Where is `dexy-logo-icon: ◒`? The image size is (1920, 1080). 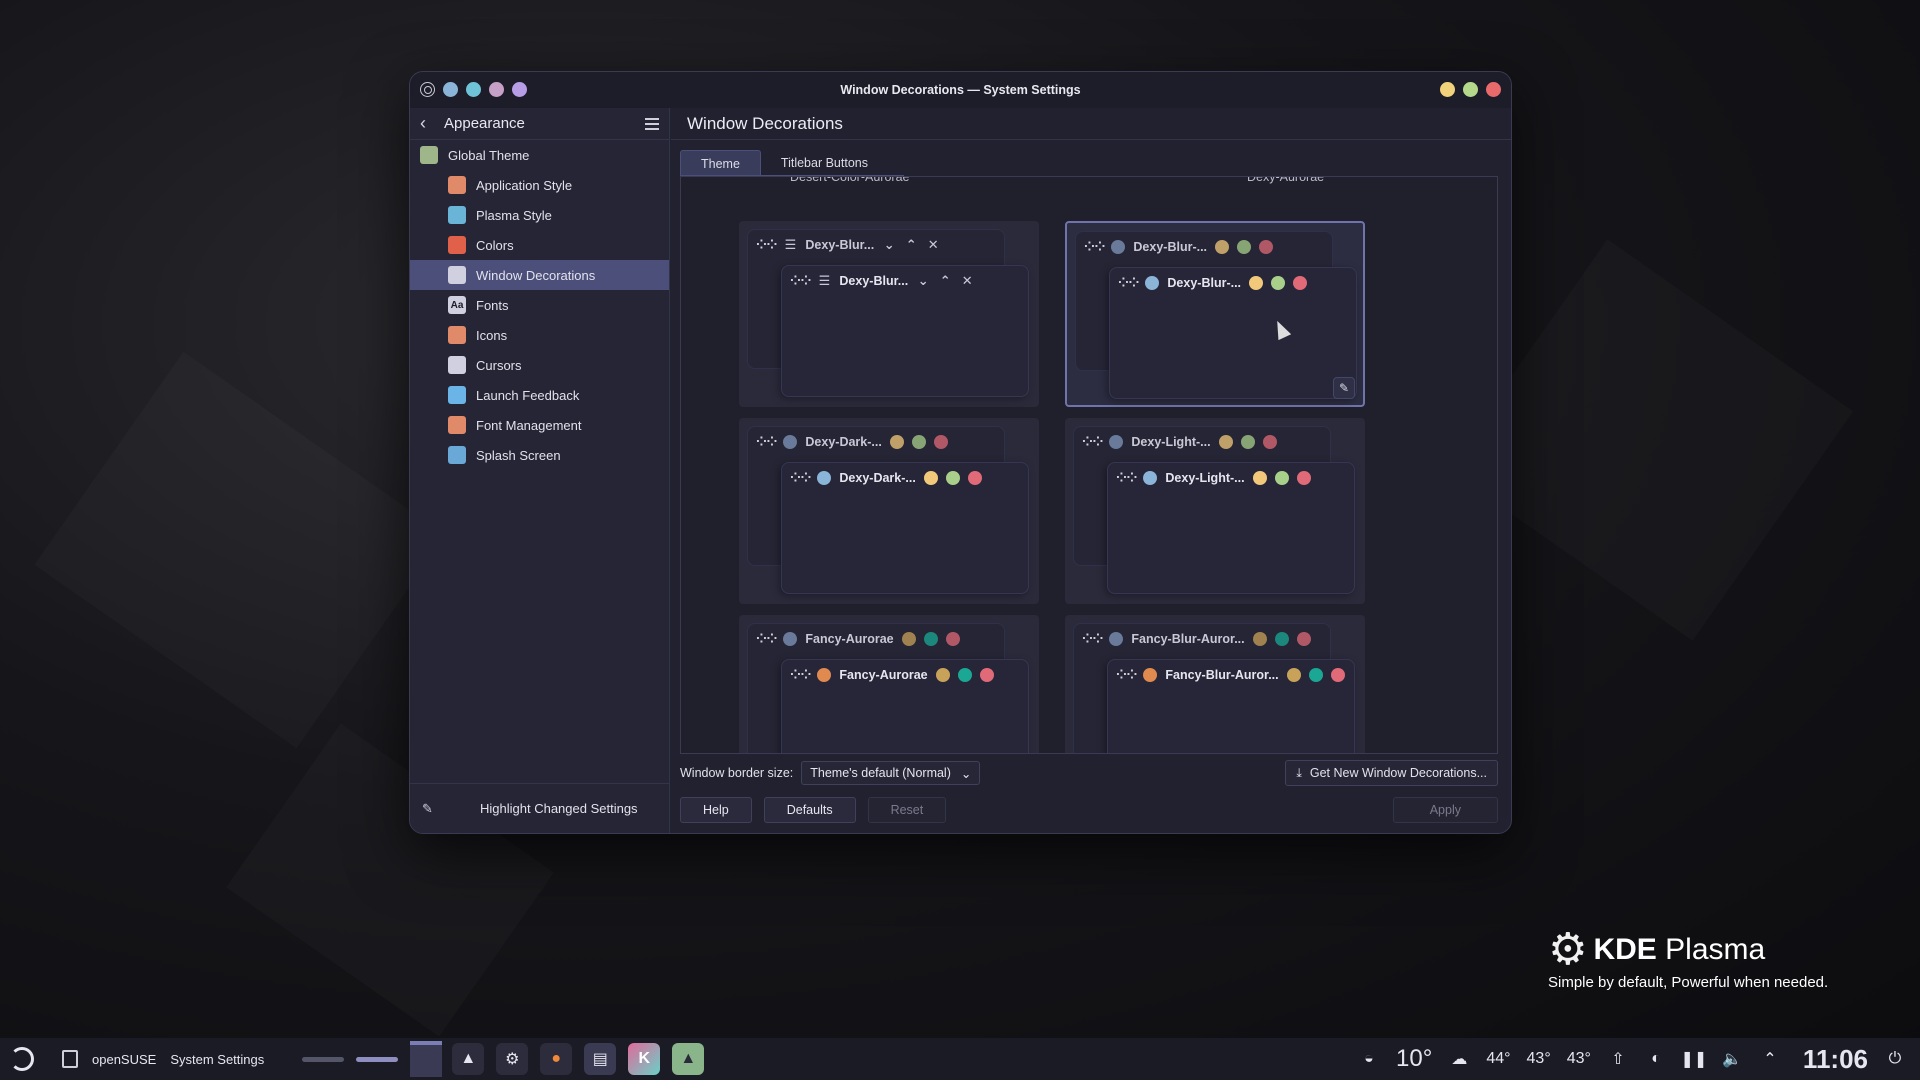 dexy-logo-icon: ◒ is located at coordinates (1369, 1059).